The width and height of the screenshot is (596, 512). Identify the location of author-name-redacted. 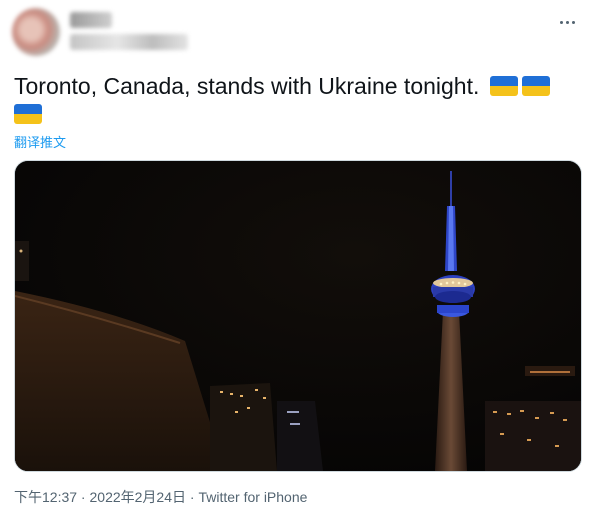
(91, 20).